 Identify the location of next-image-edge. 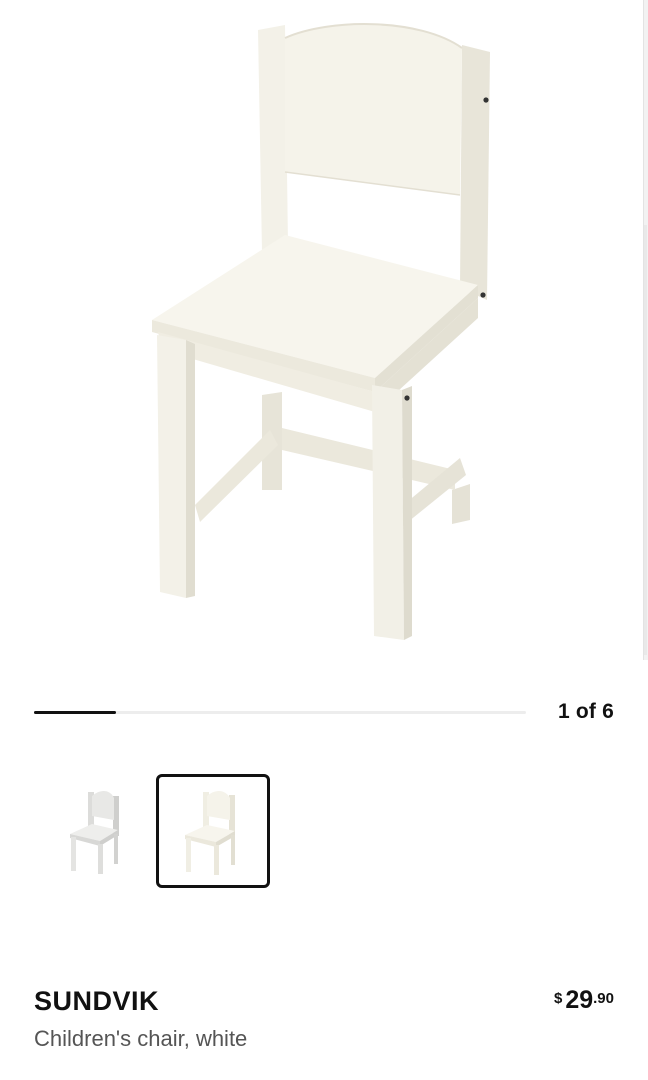
(645, 330).